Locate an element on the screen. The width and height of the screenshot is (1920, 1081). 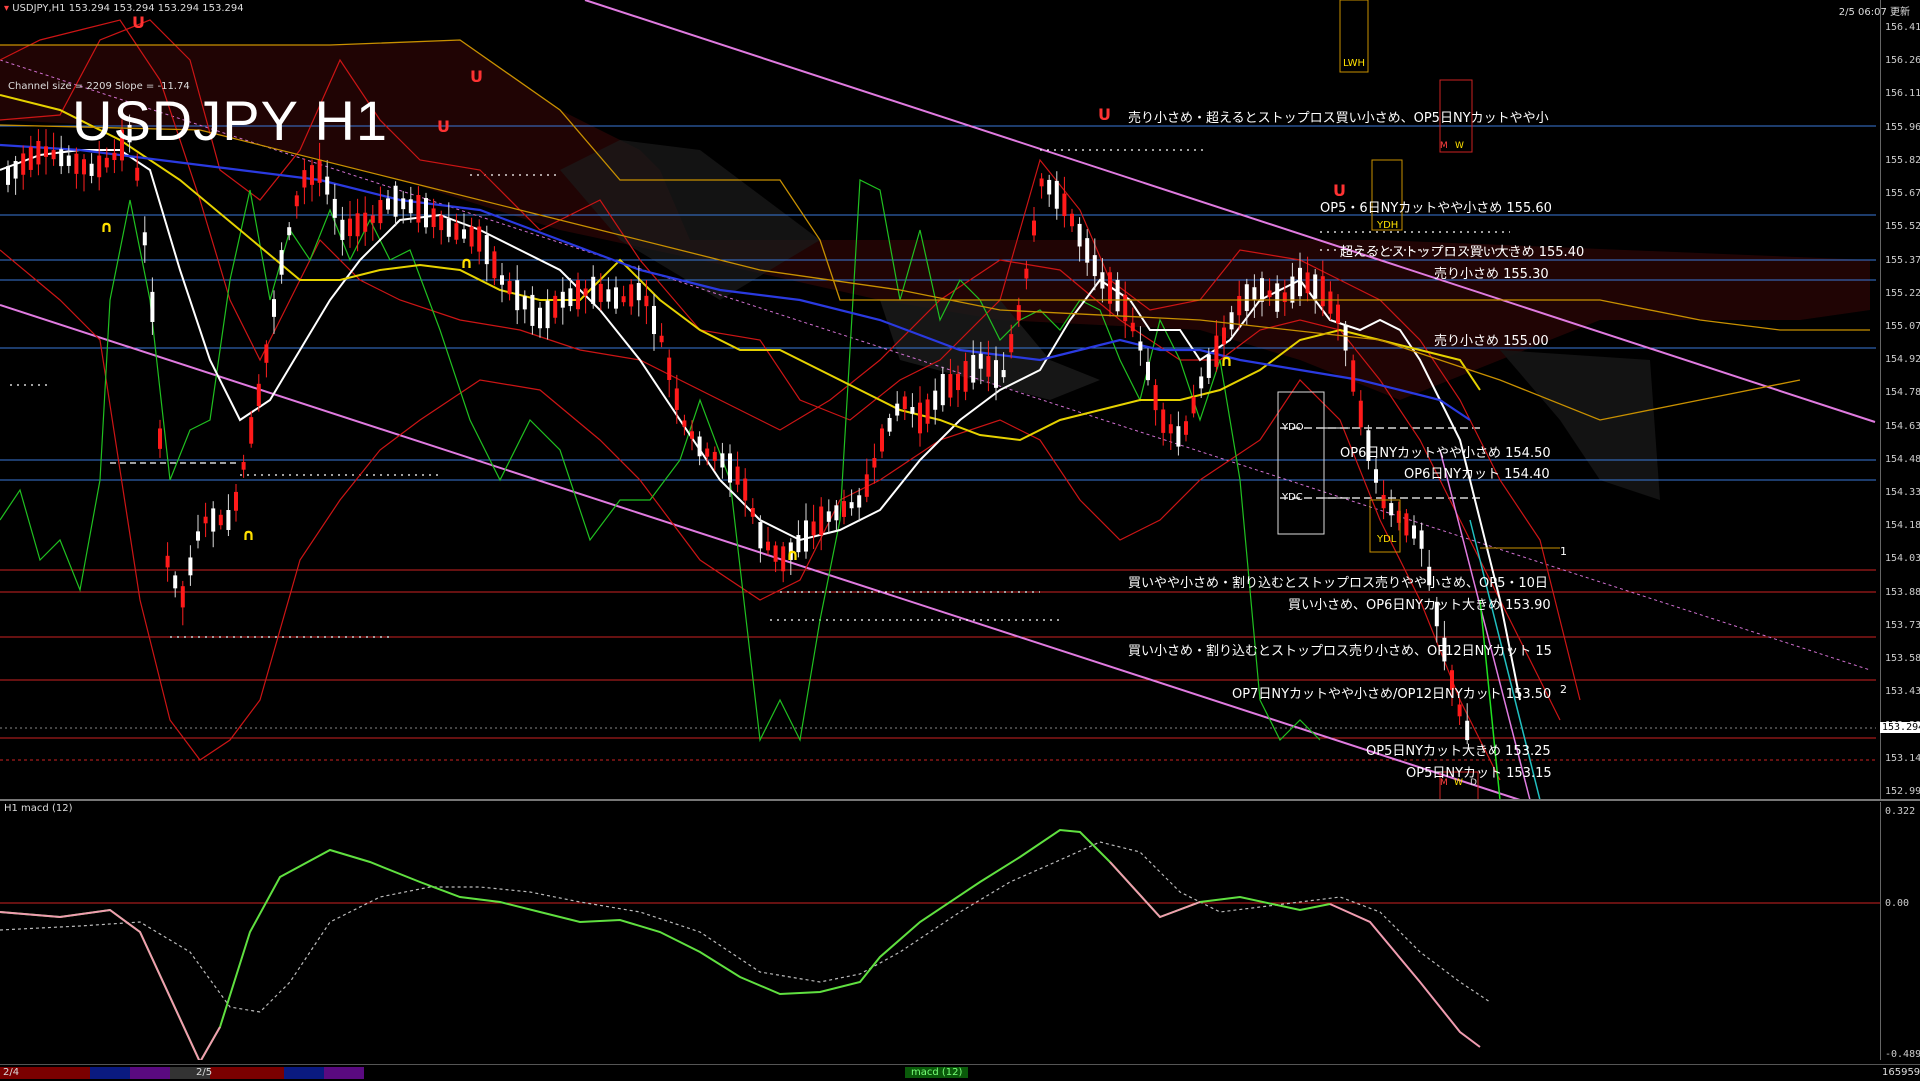
bottom-bar: 2/4 2/5 macd (12) 165959 is located at coordinates (960, 1072).